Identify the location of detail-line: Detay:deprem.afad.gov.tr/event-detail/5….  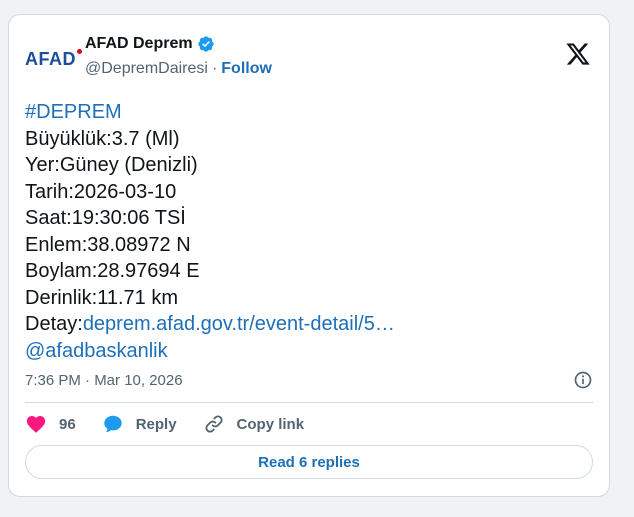
(309, 324).